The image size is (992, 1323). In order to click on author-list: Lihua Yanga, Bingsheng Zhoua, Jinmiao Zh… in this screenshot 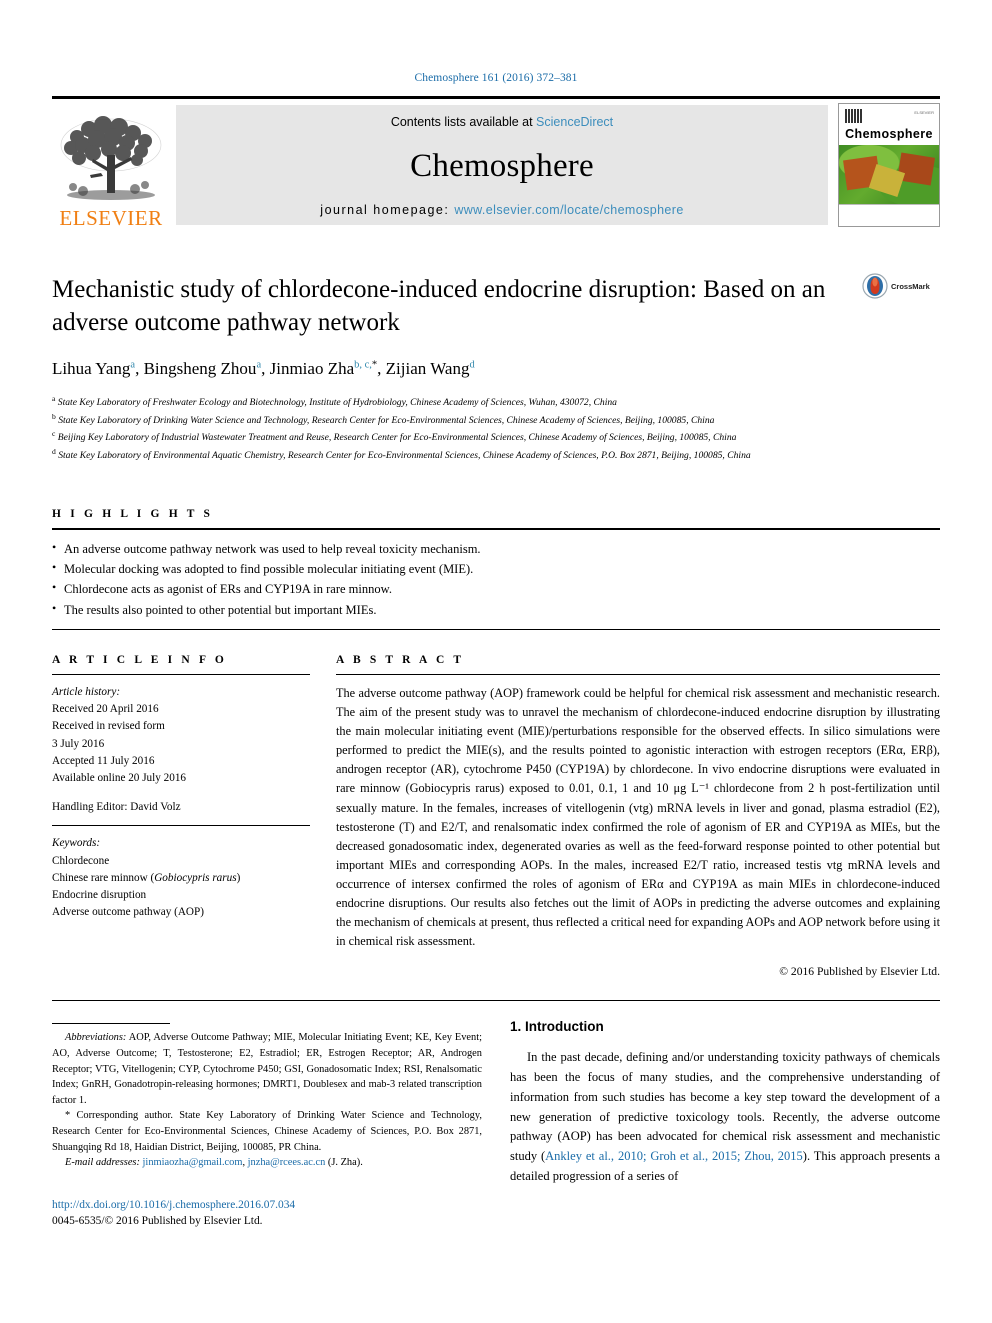, I will do `click(263, 368)`.